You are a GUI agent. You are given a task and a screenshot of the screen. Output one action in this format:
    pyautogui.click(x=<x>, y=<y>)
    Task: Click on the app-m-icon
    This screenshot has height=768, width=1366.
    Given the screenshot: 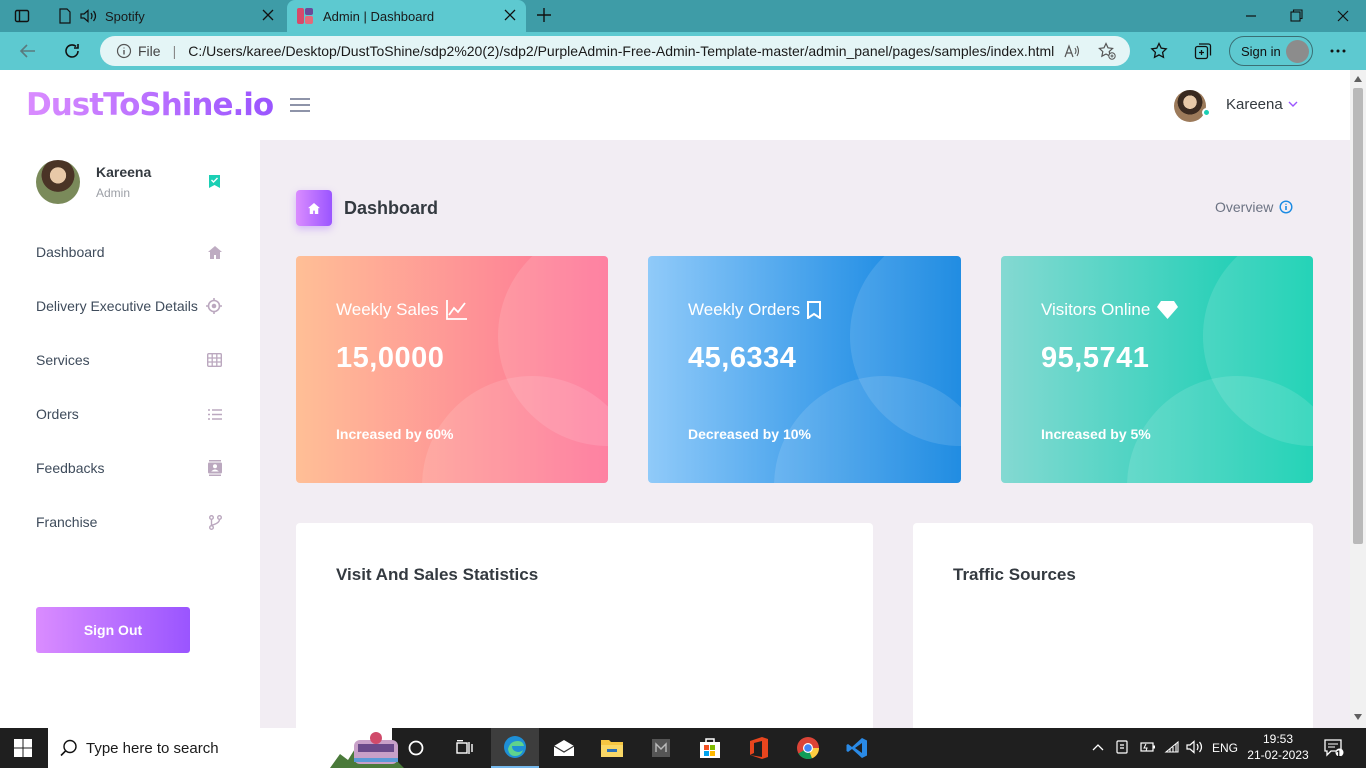 What is the action you would take?
    pyautogui.click(x=661, y=748)
    